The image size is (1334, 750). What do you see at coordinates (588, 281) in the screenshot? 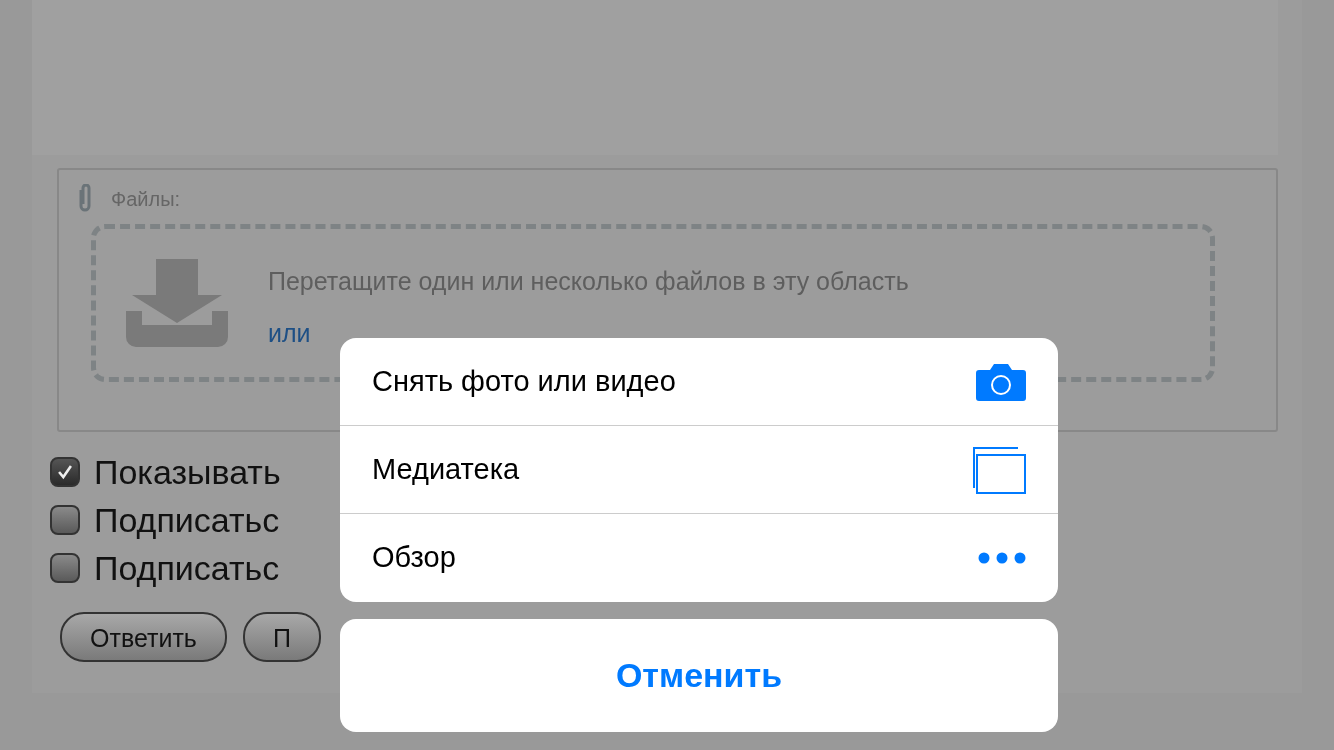
I see `drop-instruction: Перетащите один или несколько файлов в эту область` at bounding box center [588, 281].